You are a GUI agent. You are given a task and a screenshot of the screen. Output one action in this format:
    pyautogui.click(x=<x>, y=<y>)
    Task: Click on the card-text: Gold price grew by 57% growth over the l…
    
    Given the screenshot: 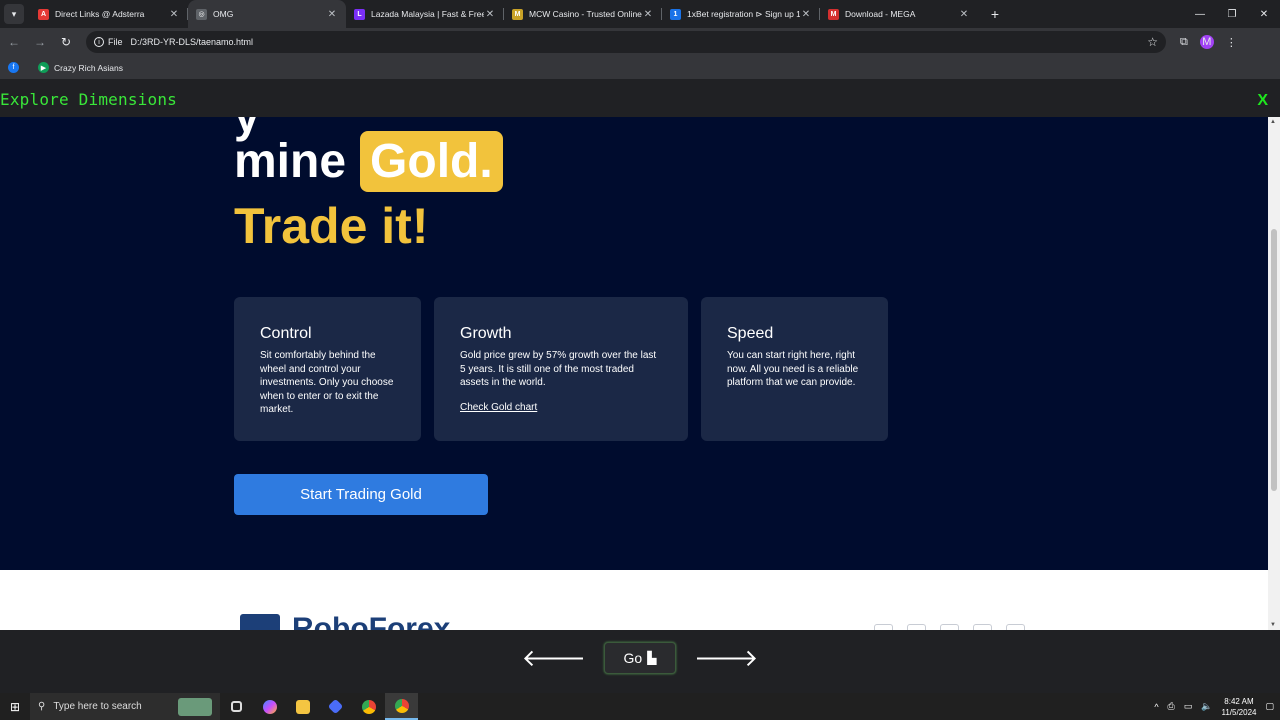 What is the action you would take?
    pyautogui.click(x=558, y=369)
    